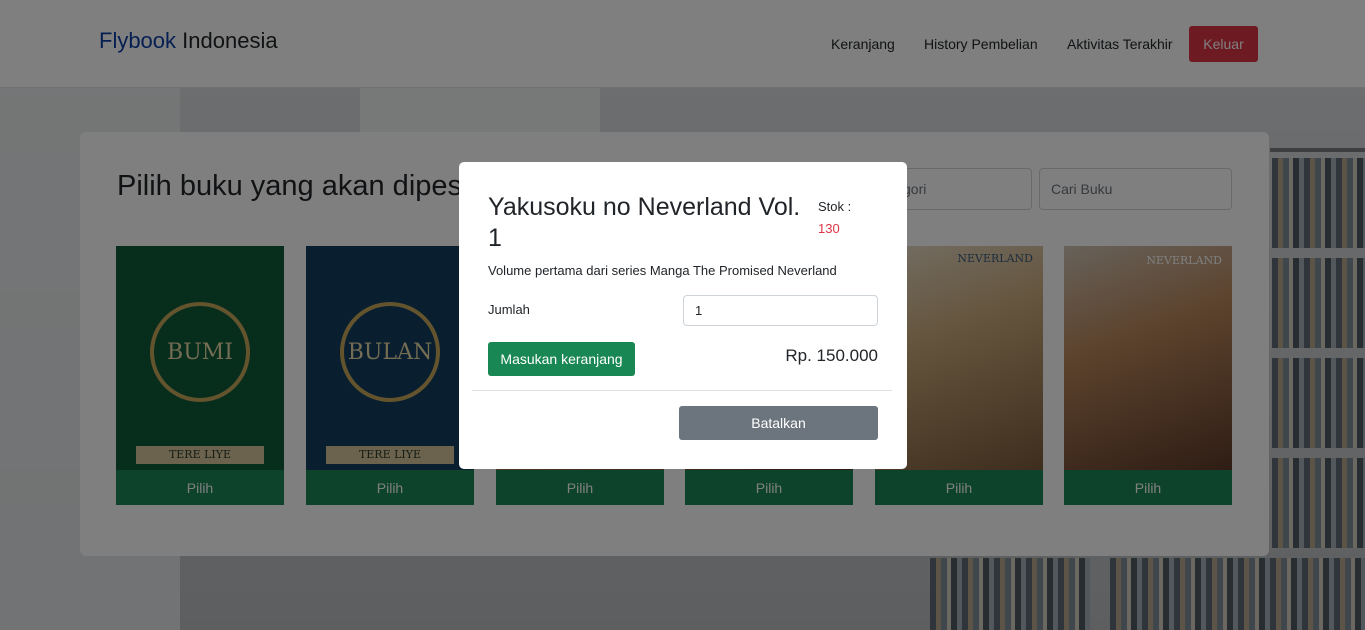 This screenshot has height=630, width=1365. Describe the element at coordinates (644, 222) in the screenshot. I see `modal-title: Yakusoku no Neverland Vol. 1` at that location.